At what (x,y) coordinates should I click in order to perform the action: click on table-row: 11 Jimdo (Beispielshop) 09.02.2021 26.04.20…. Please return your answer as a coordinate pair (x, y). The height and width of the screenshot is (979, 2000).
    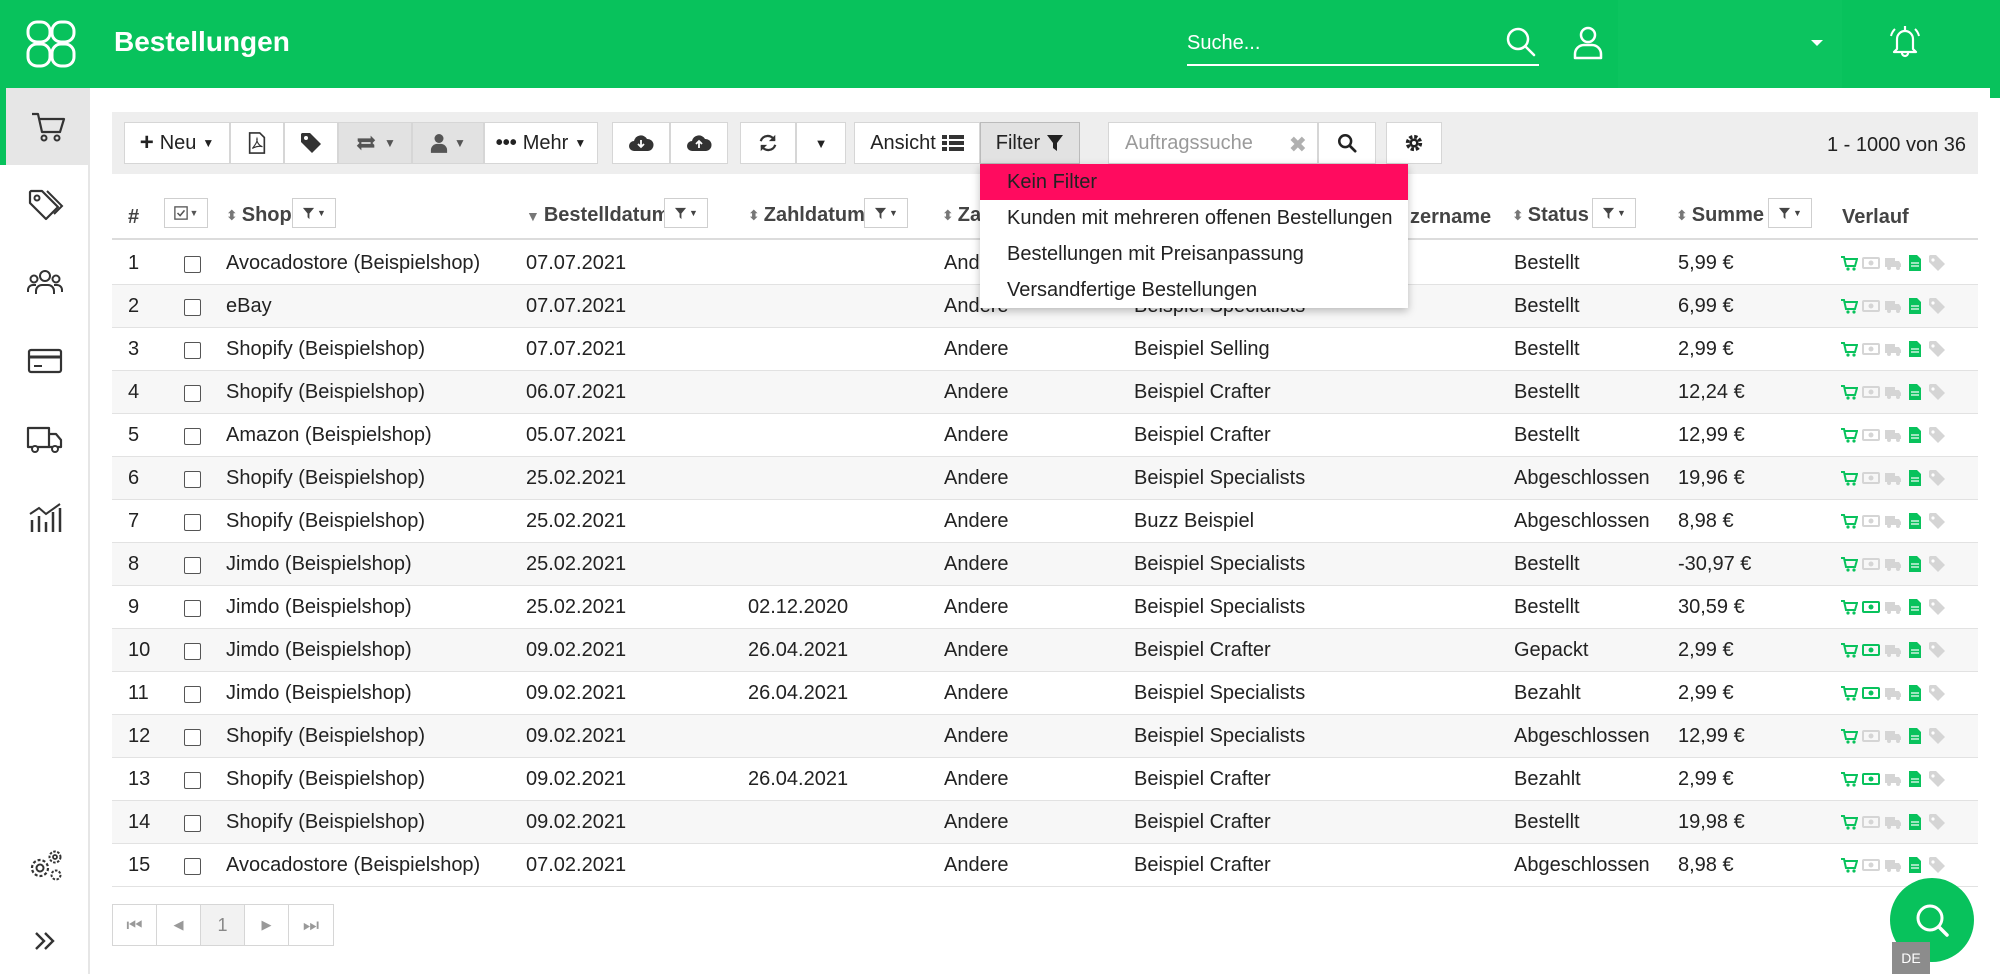
    Looking at the image, I should click on (1045, 693).